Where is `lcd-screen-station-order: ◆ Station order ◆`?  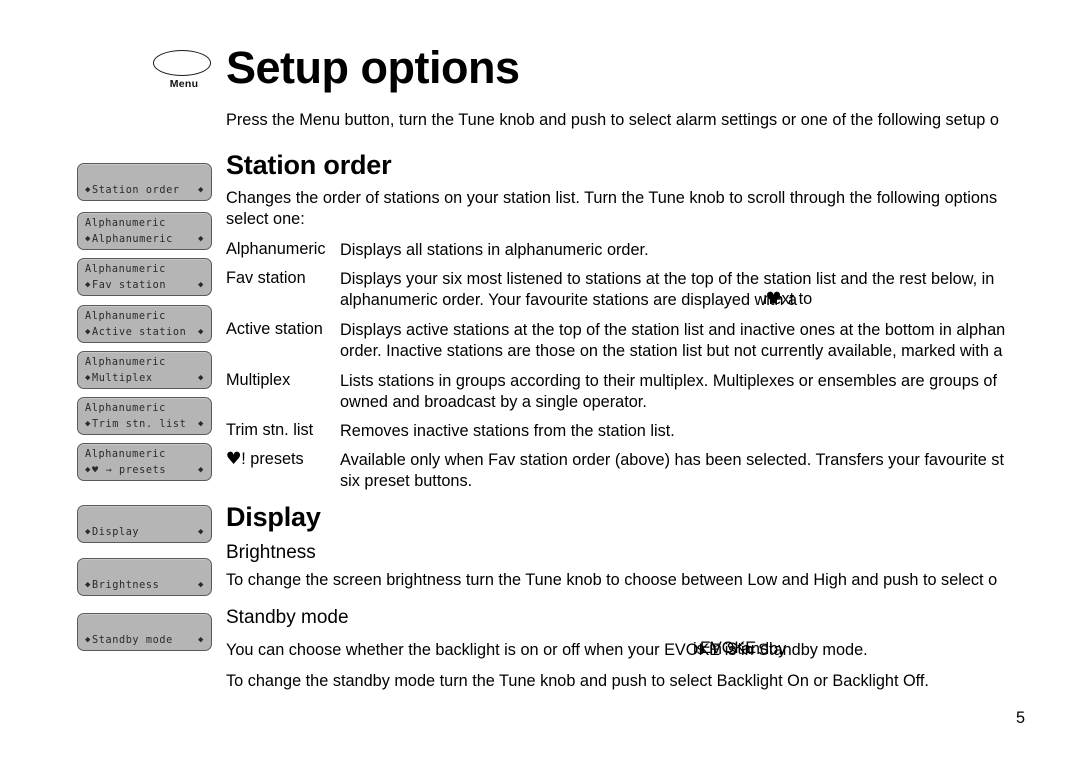 lcd-screen-station-order: ◆ Station order ◆ is located at coordinates (144, 182).